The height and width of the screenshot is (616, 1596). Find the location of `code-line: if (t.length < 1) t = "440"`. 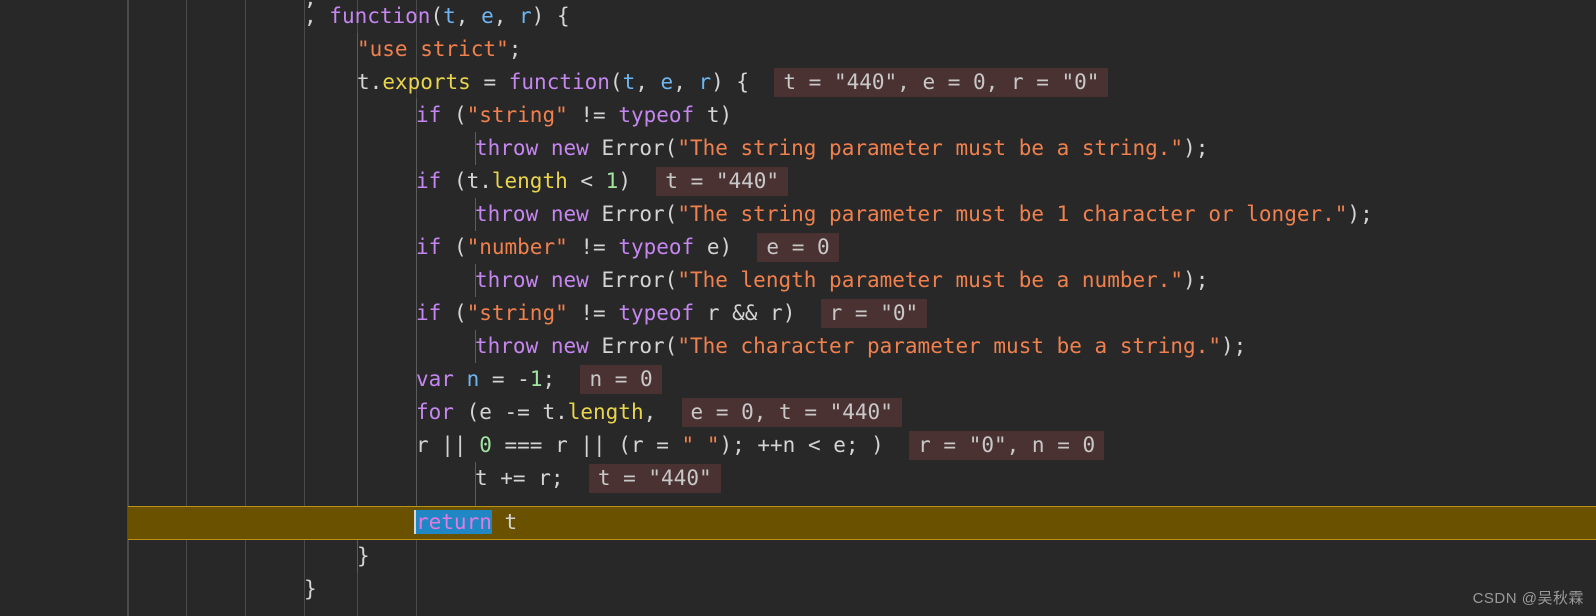

code-line: if (t.length < 1) t = "440" is located at coordinates (394, 181).